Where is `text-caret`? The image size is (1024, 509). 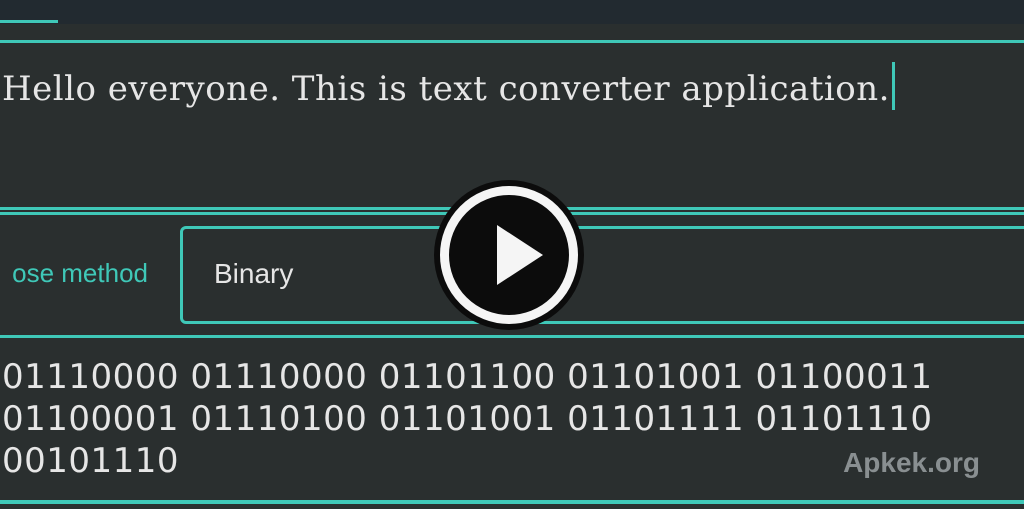
text-caret is located at coordinates (893, 86).